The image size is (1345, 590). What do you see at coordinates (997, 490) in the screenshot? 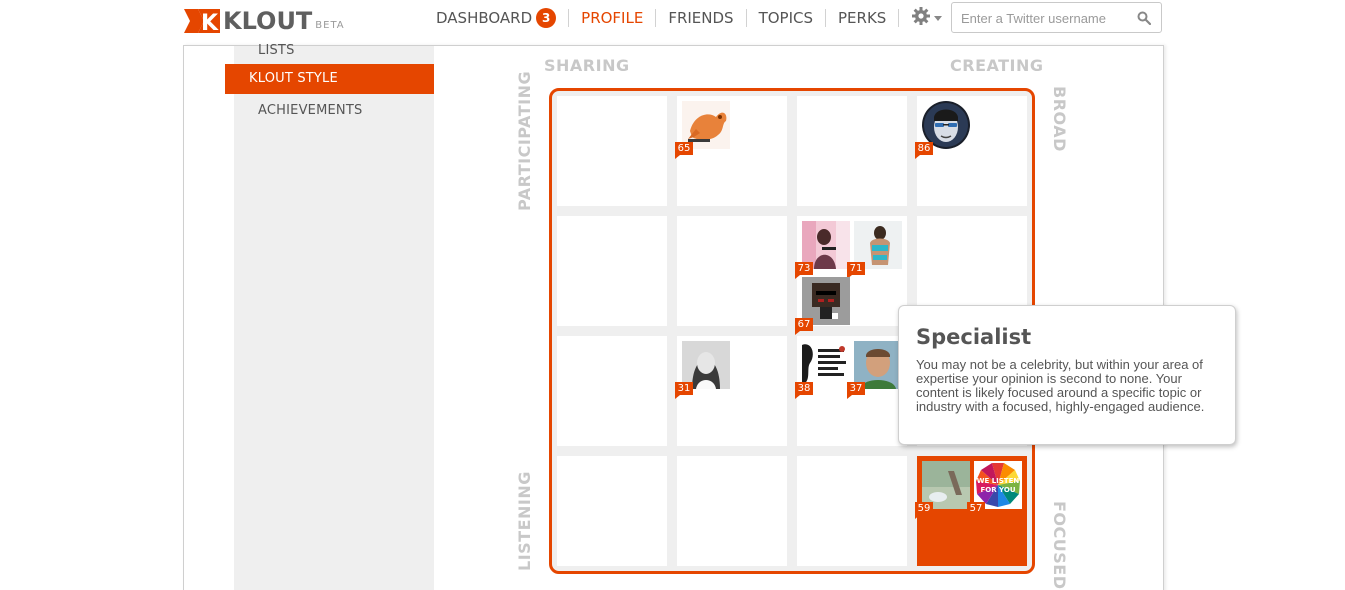
I see `svg-text: FOR YOU` at bounding box center [997, 490].